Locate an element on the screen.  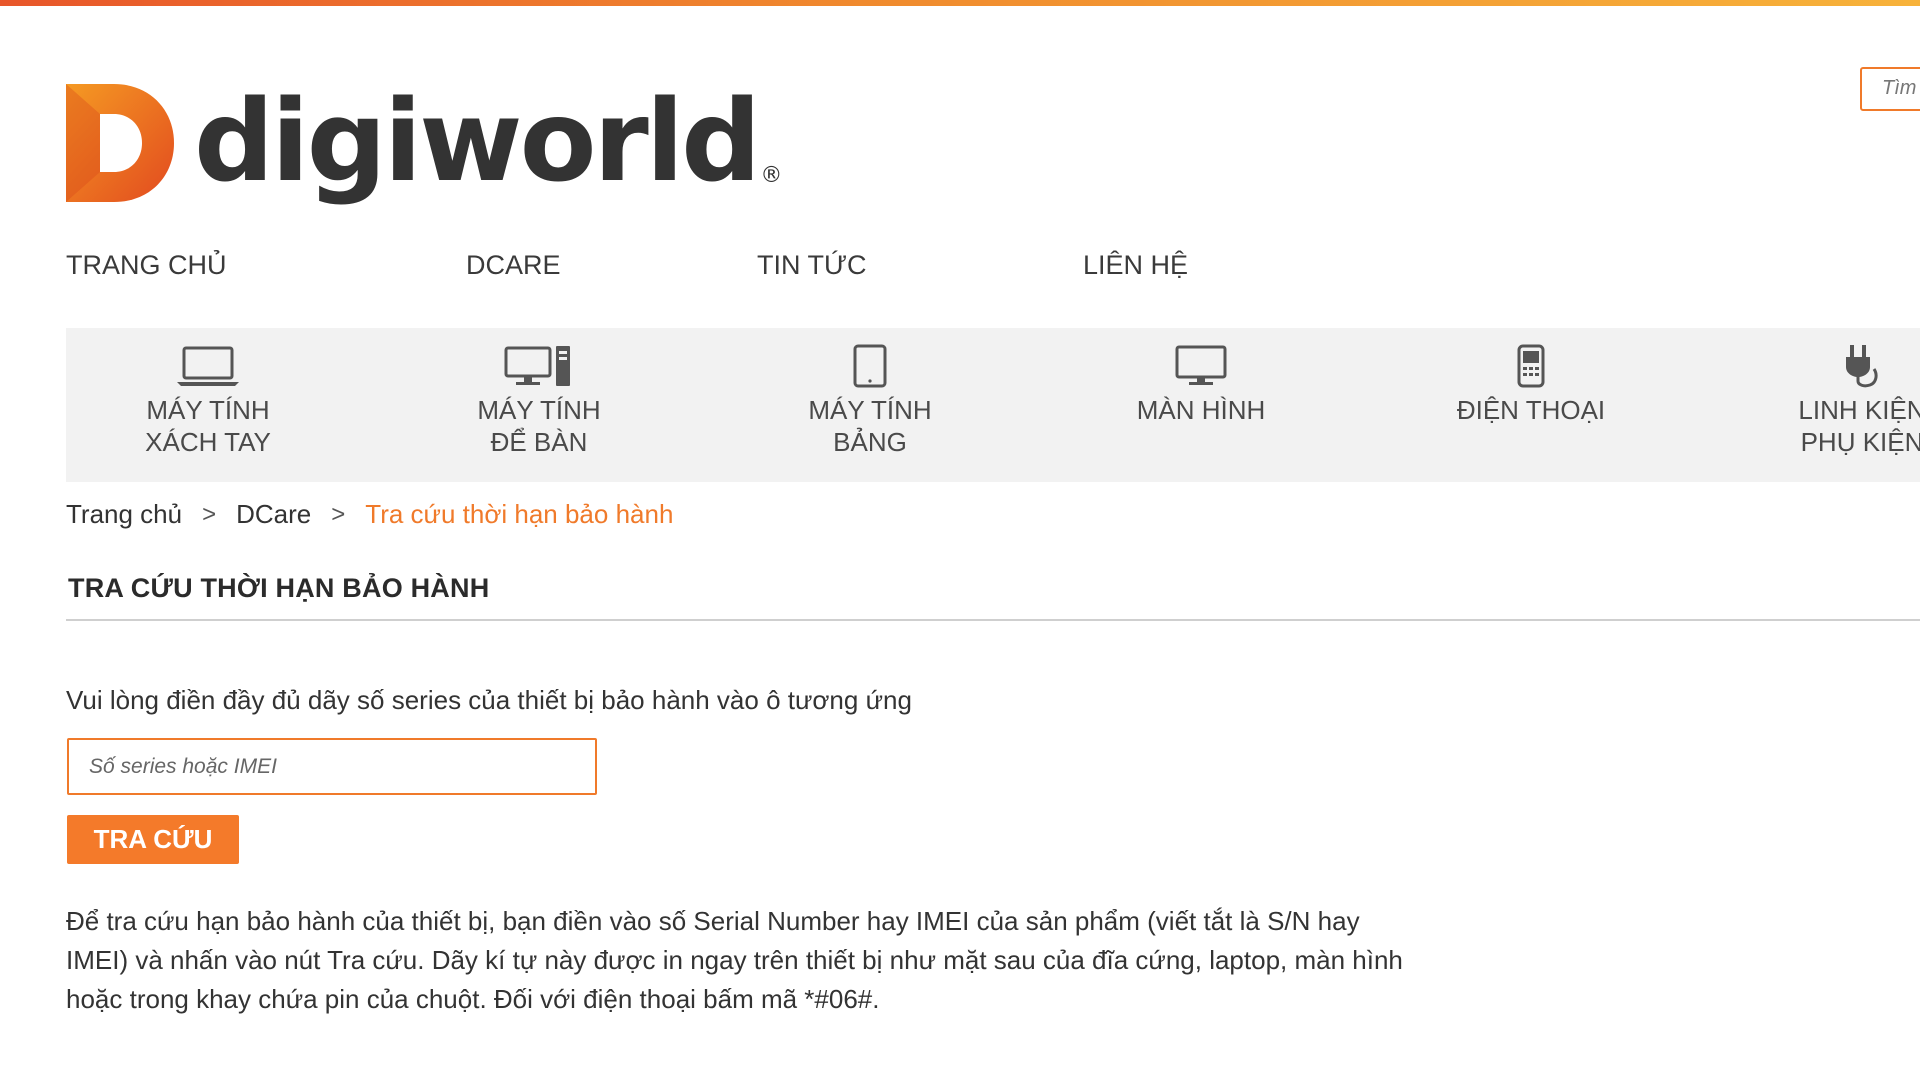
category-label: MÁY TÍNH BẢNG is located at coordinates (870, 426).